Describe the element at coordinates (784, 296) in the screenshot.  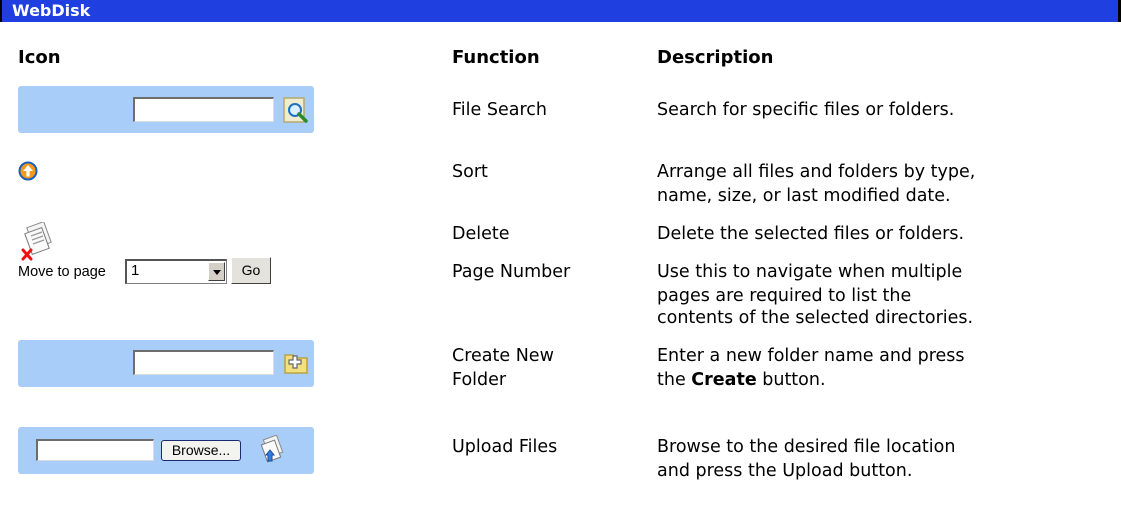
I see `description-page-number-line2: pages are required to list the` at that location.